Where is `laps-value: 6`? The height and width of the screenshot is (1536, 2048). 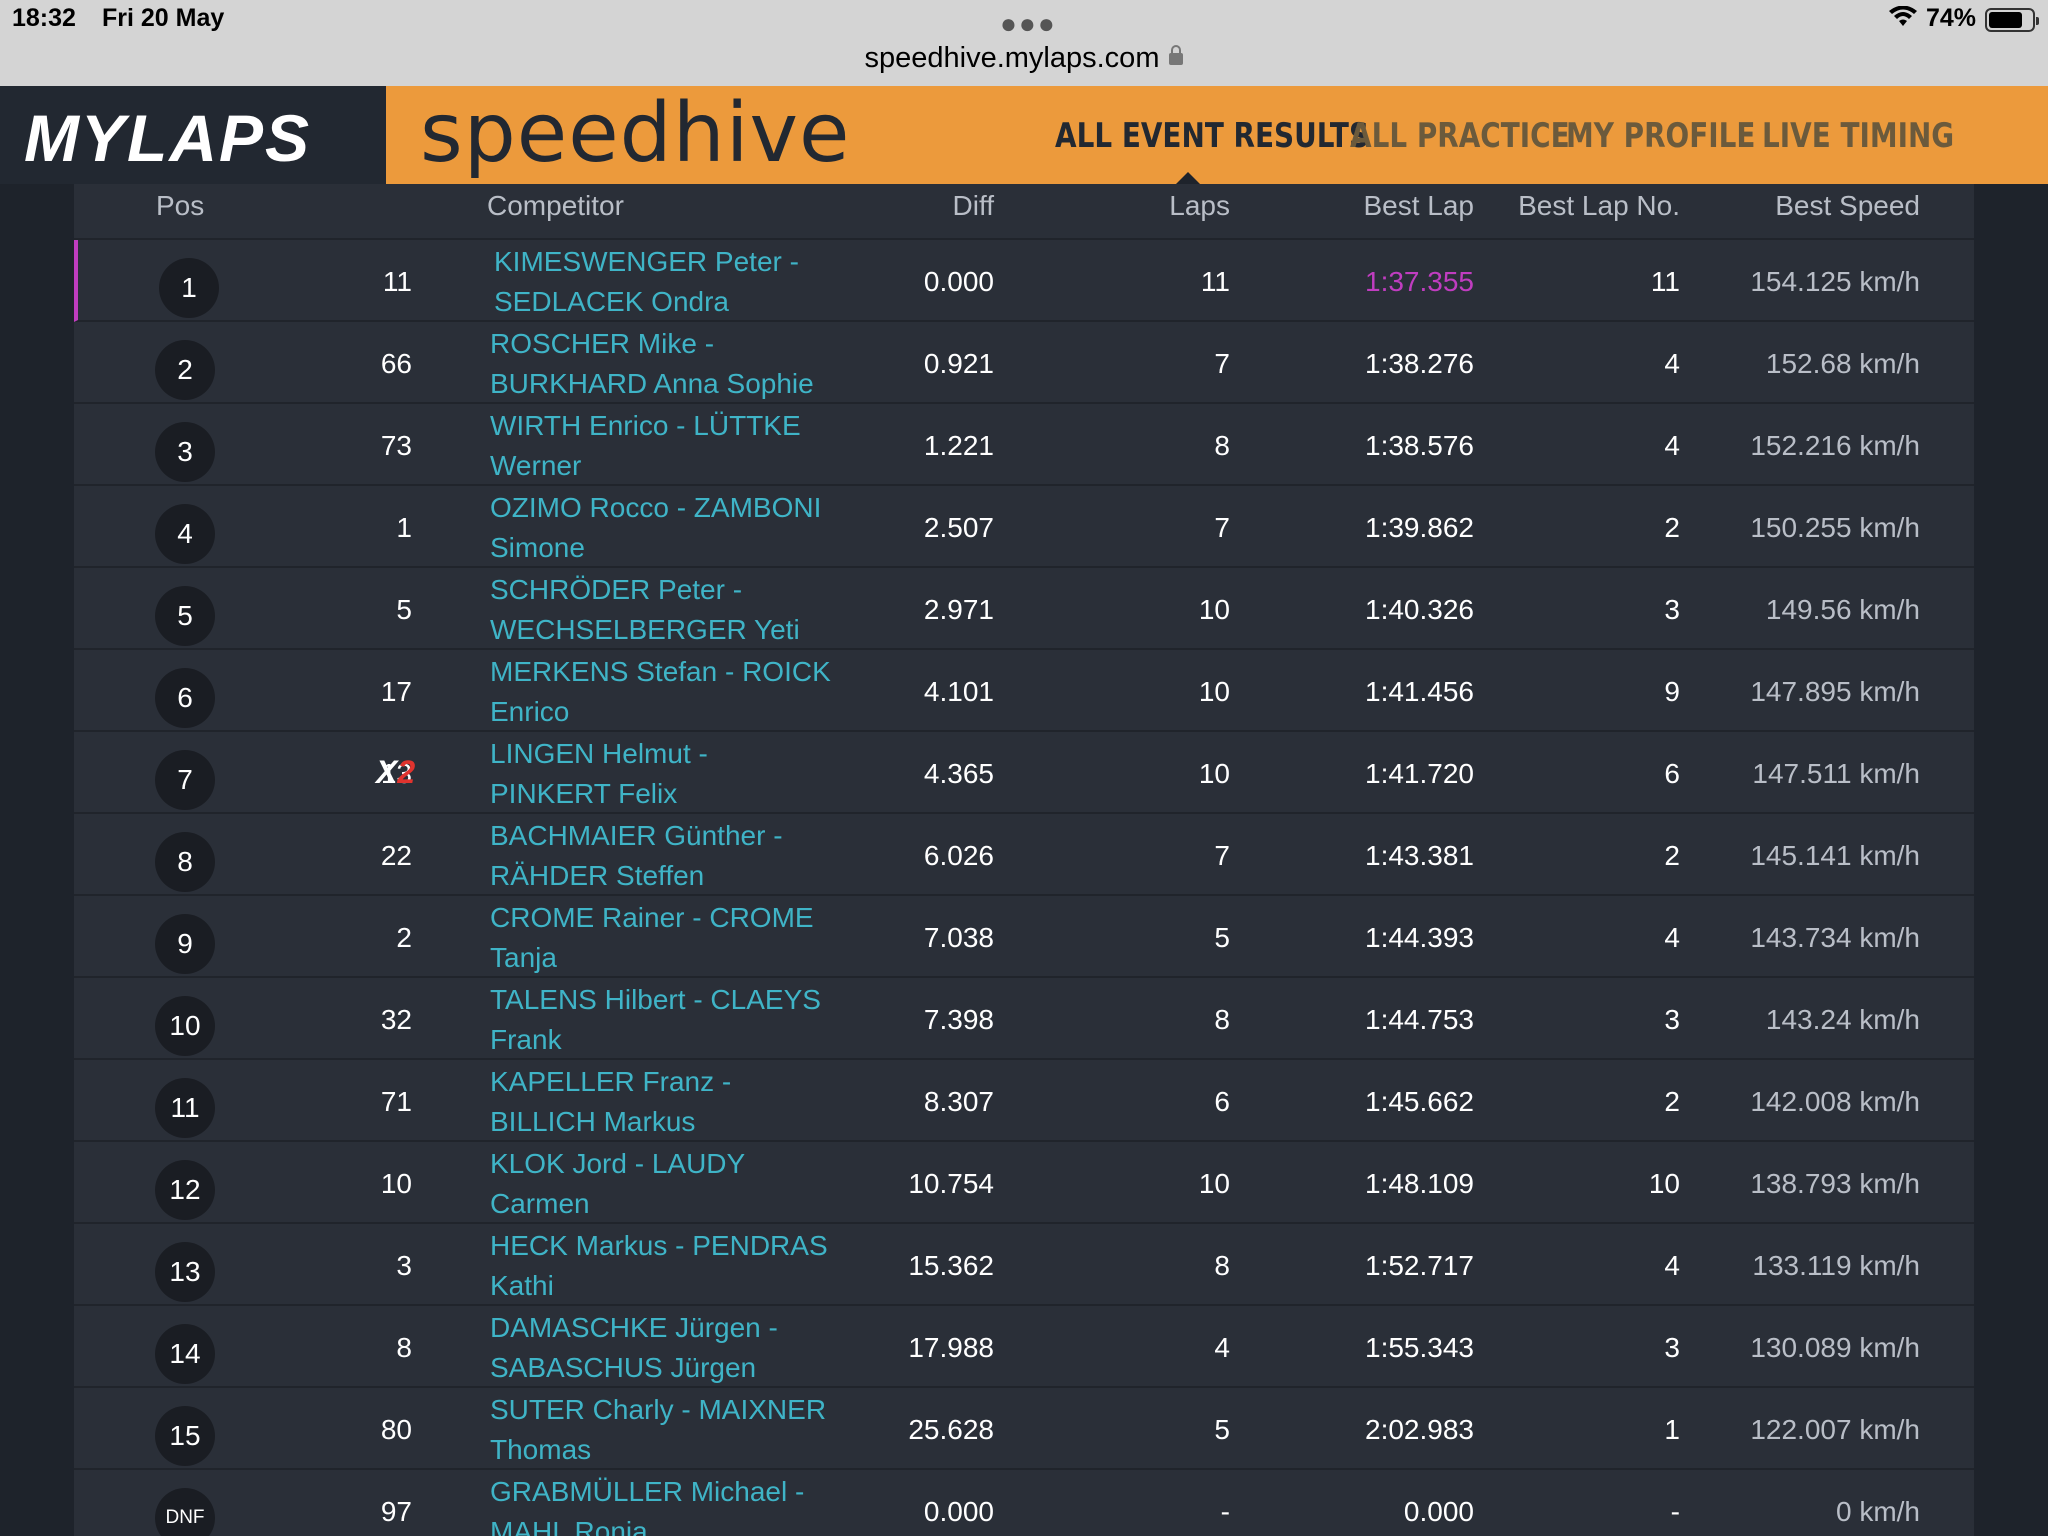 laps-value: 6 is located at coordinates (1222, 1101).